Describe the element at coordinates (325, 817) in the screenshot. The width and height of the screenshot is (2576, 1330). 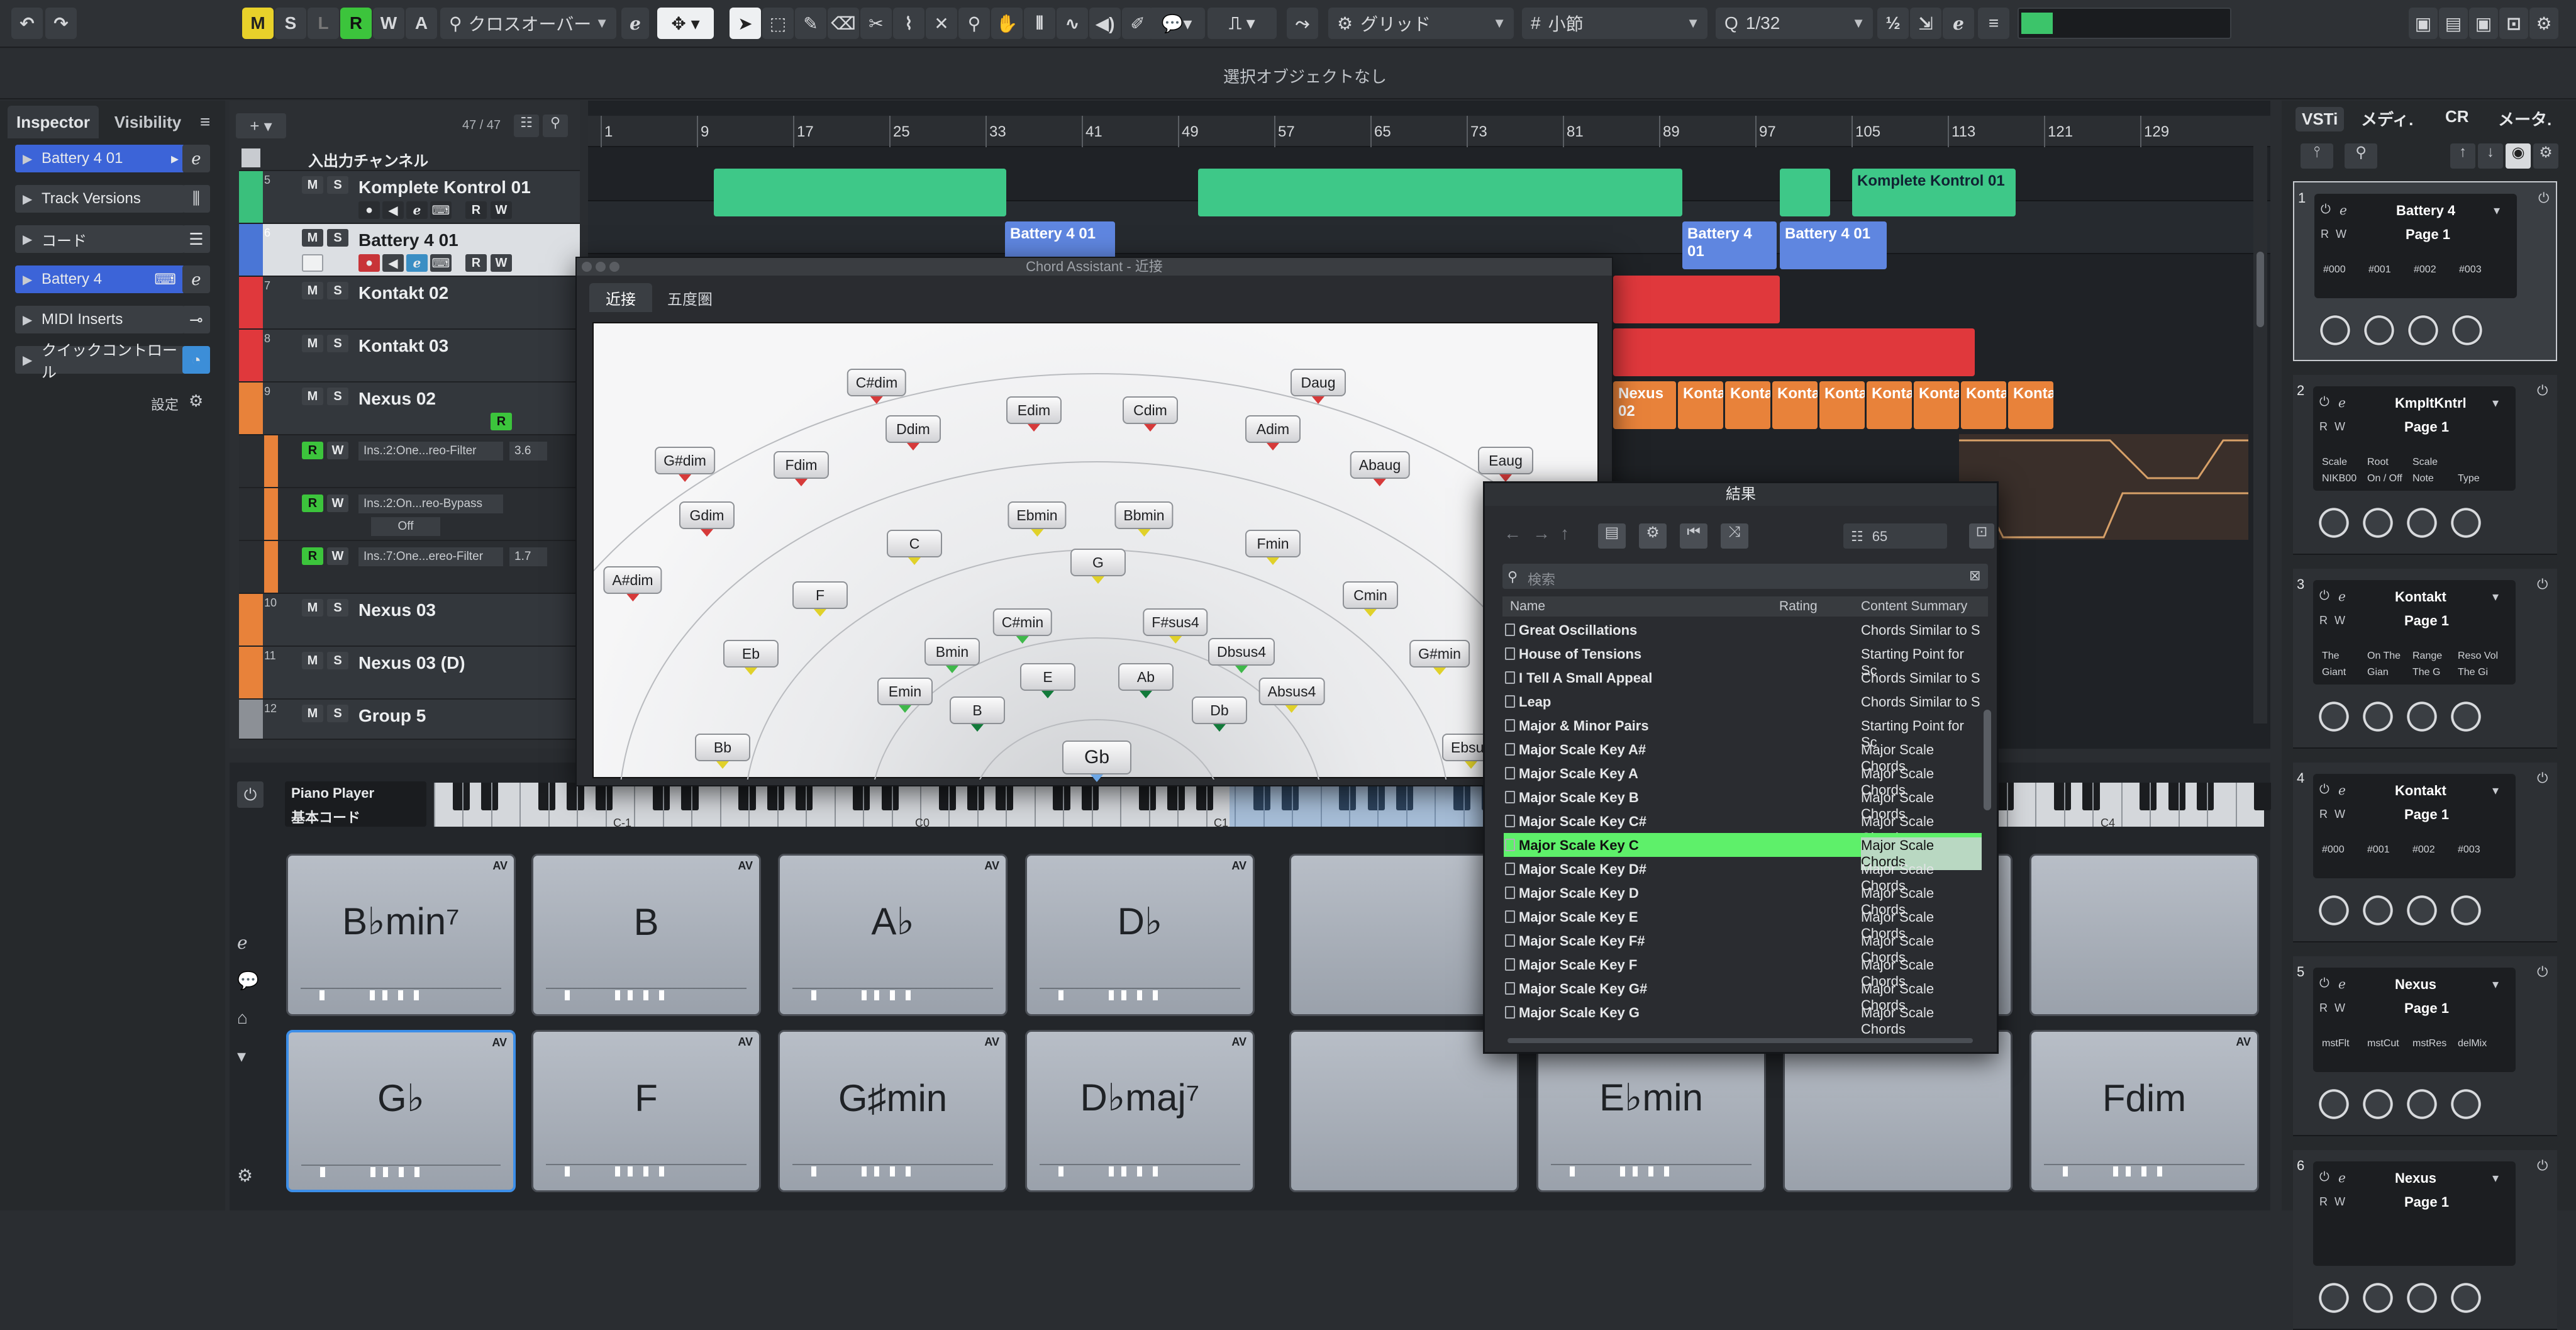
I see `voicing-select: 基本コード` at that location.